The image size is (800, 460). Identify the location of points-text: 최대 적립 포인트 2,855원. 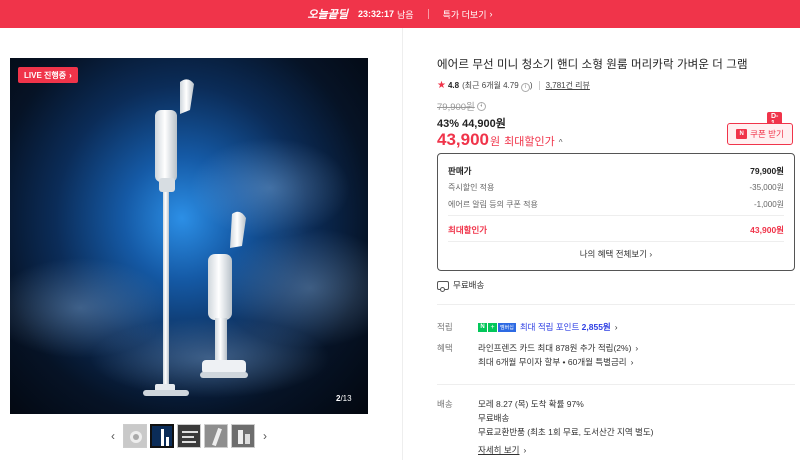
(565, 327).